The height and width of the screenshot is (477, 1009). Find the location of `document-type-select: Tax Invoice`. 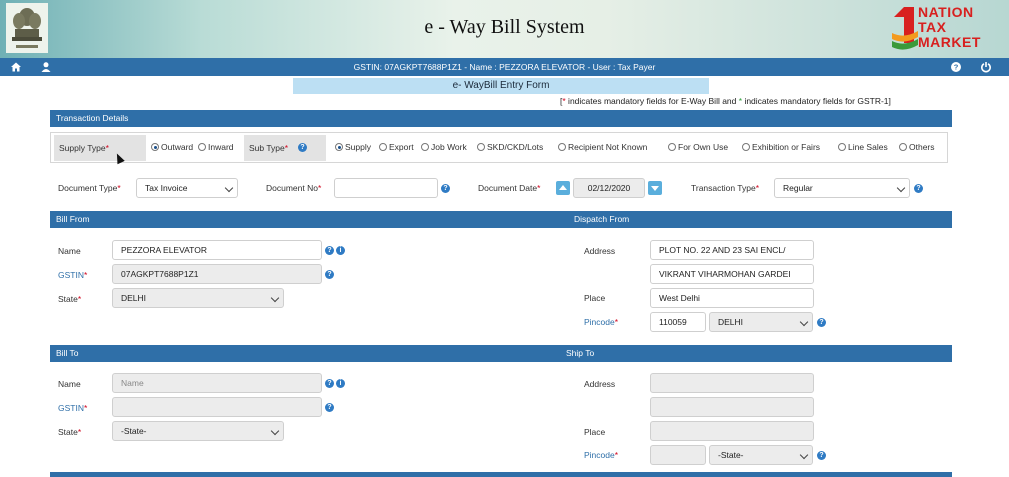

document-type-select: Tax Invoice is located at coordinates (187, 188).